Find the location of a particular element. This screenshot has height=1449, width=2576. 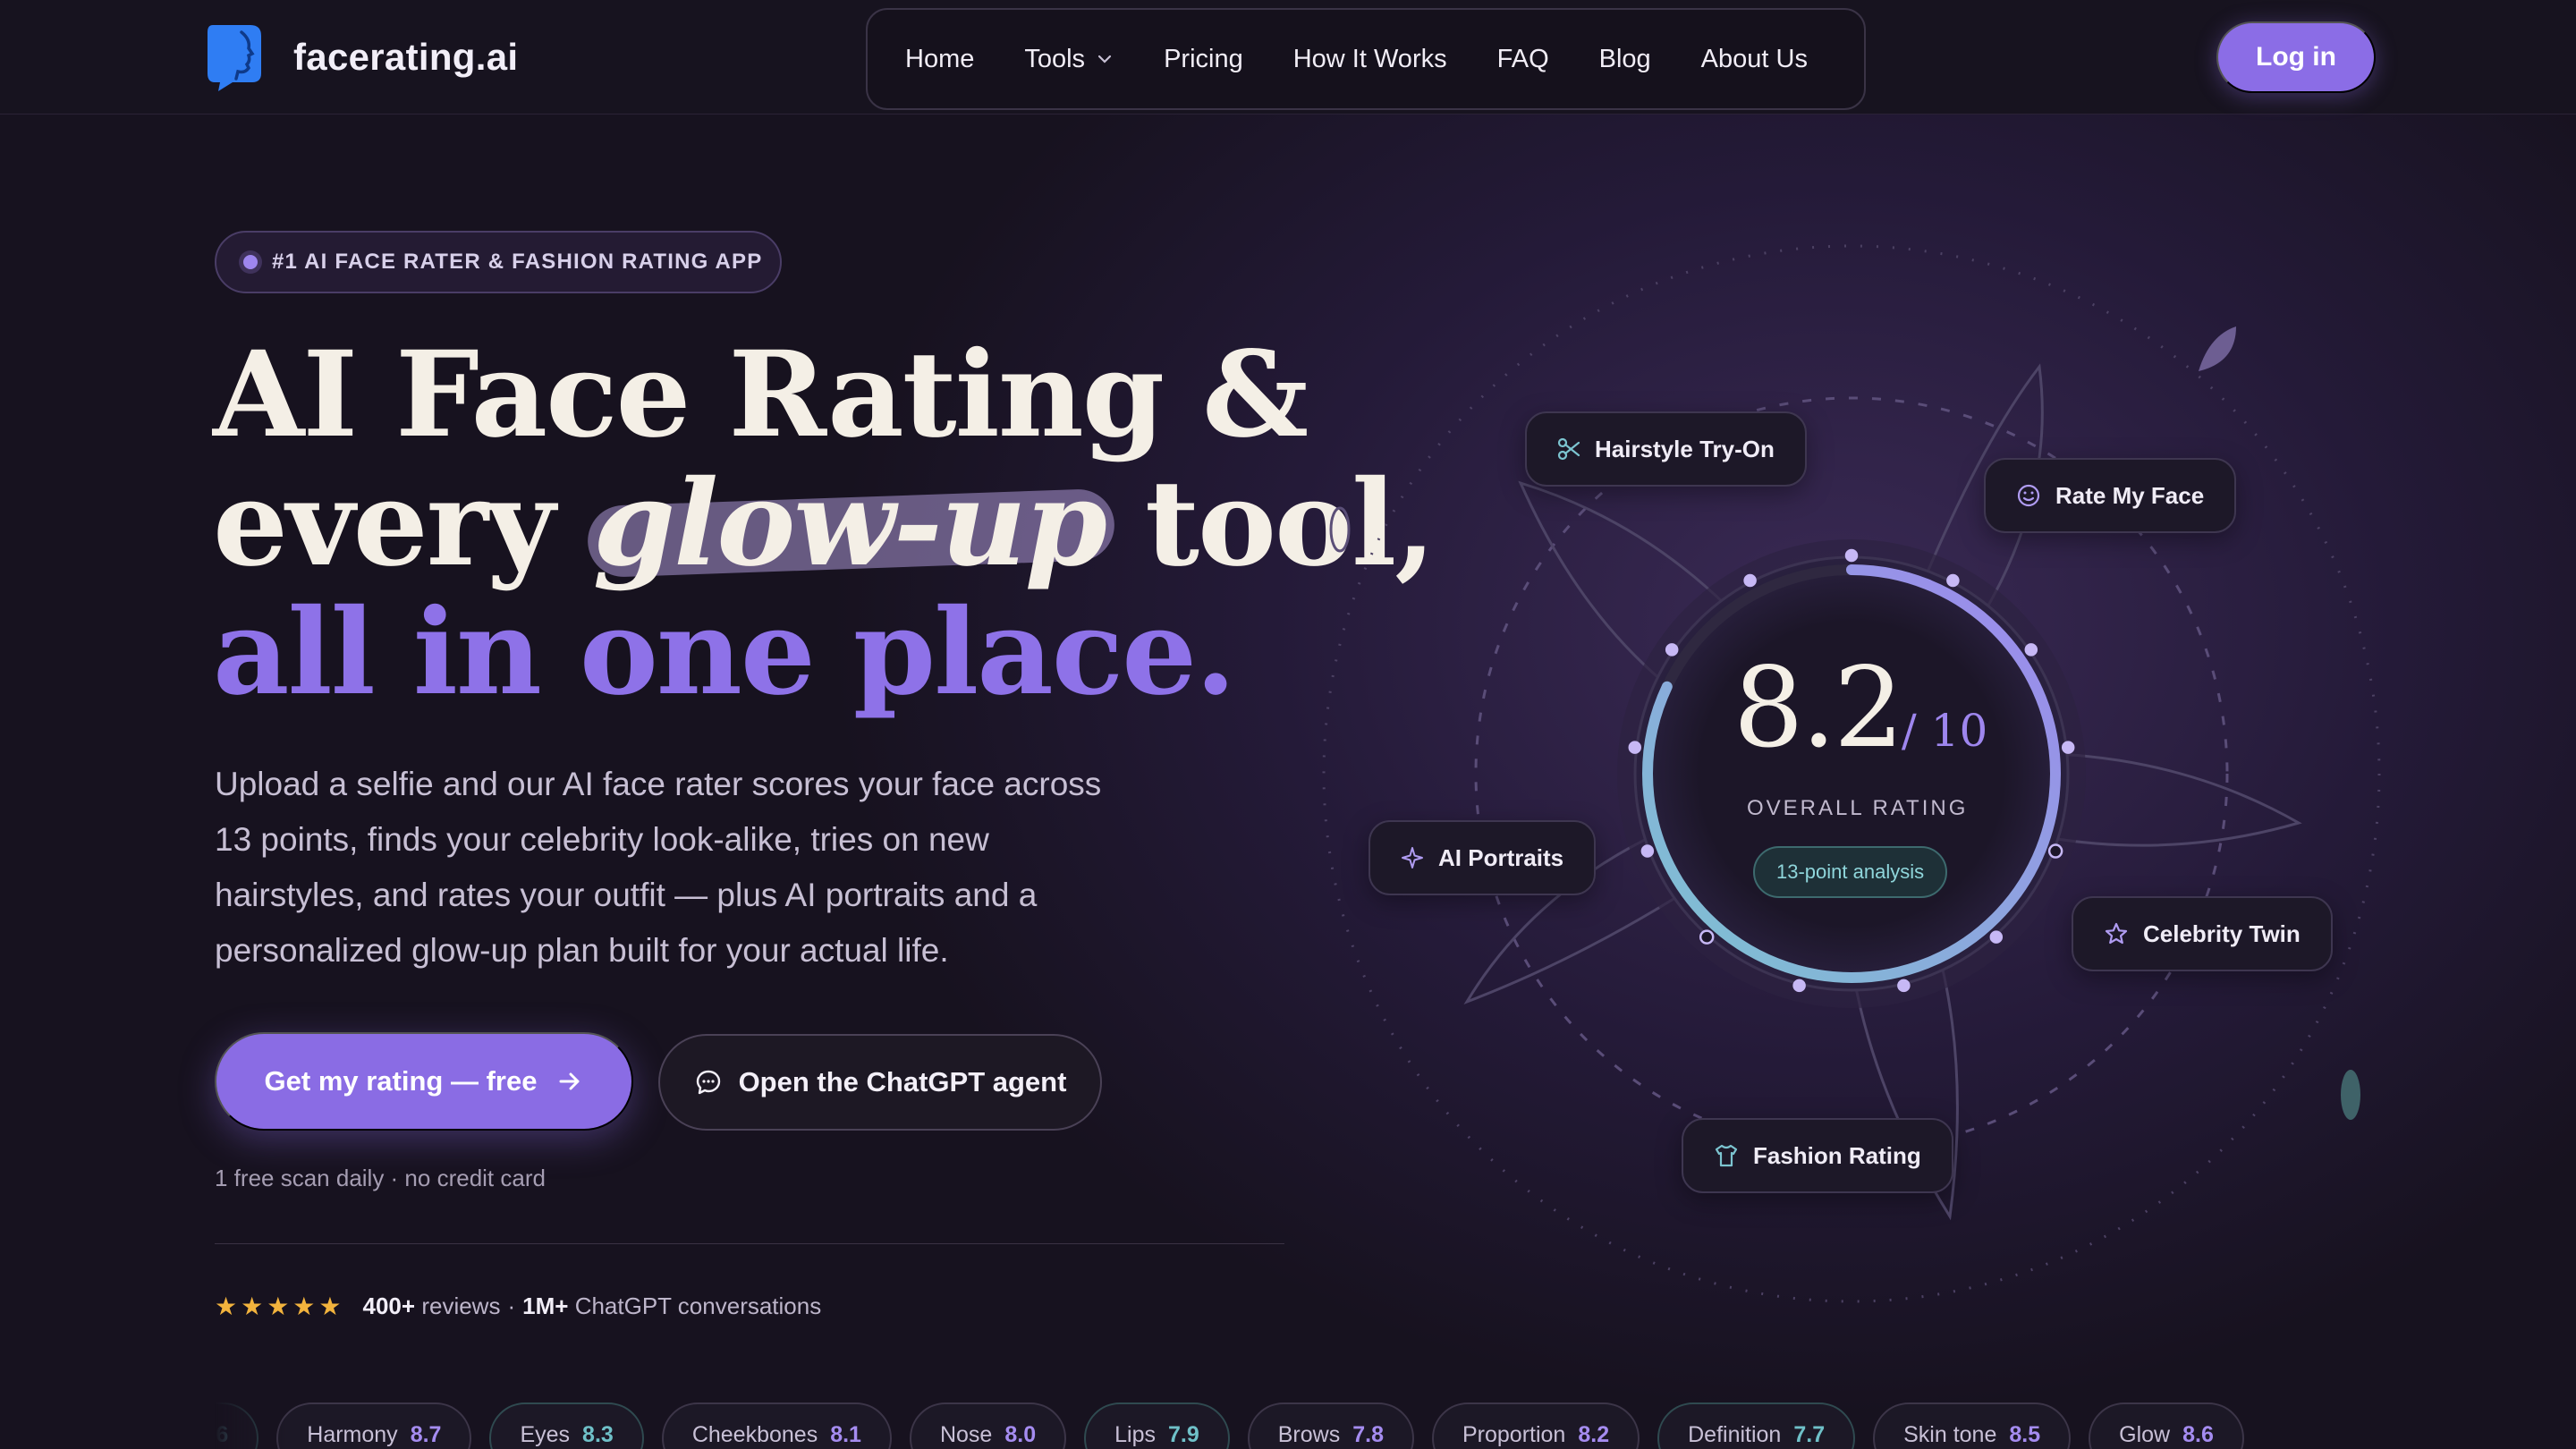

sparkle-icon is located at coordinates (1412, 858).